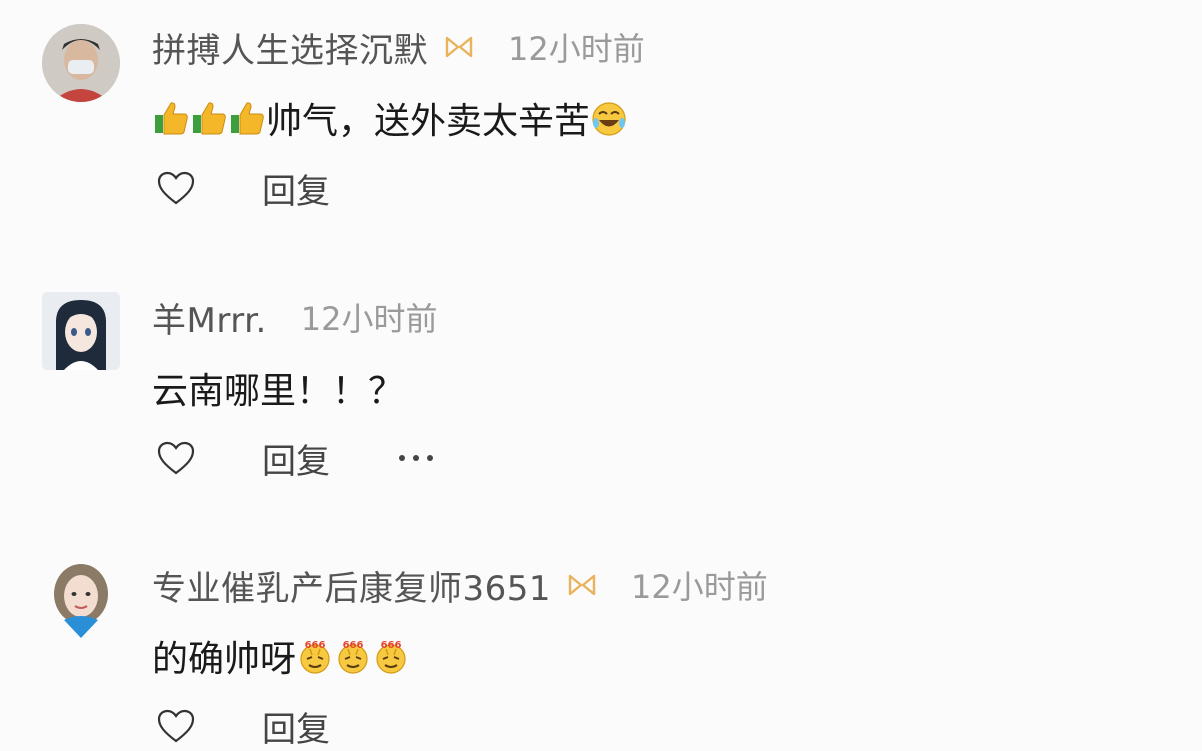  I want to click on comment-text-row: 的确帅呀 666 666 666, so click(281, 657).